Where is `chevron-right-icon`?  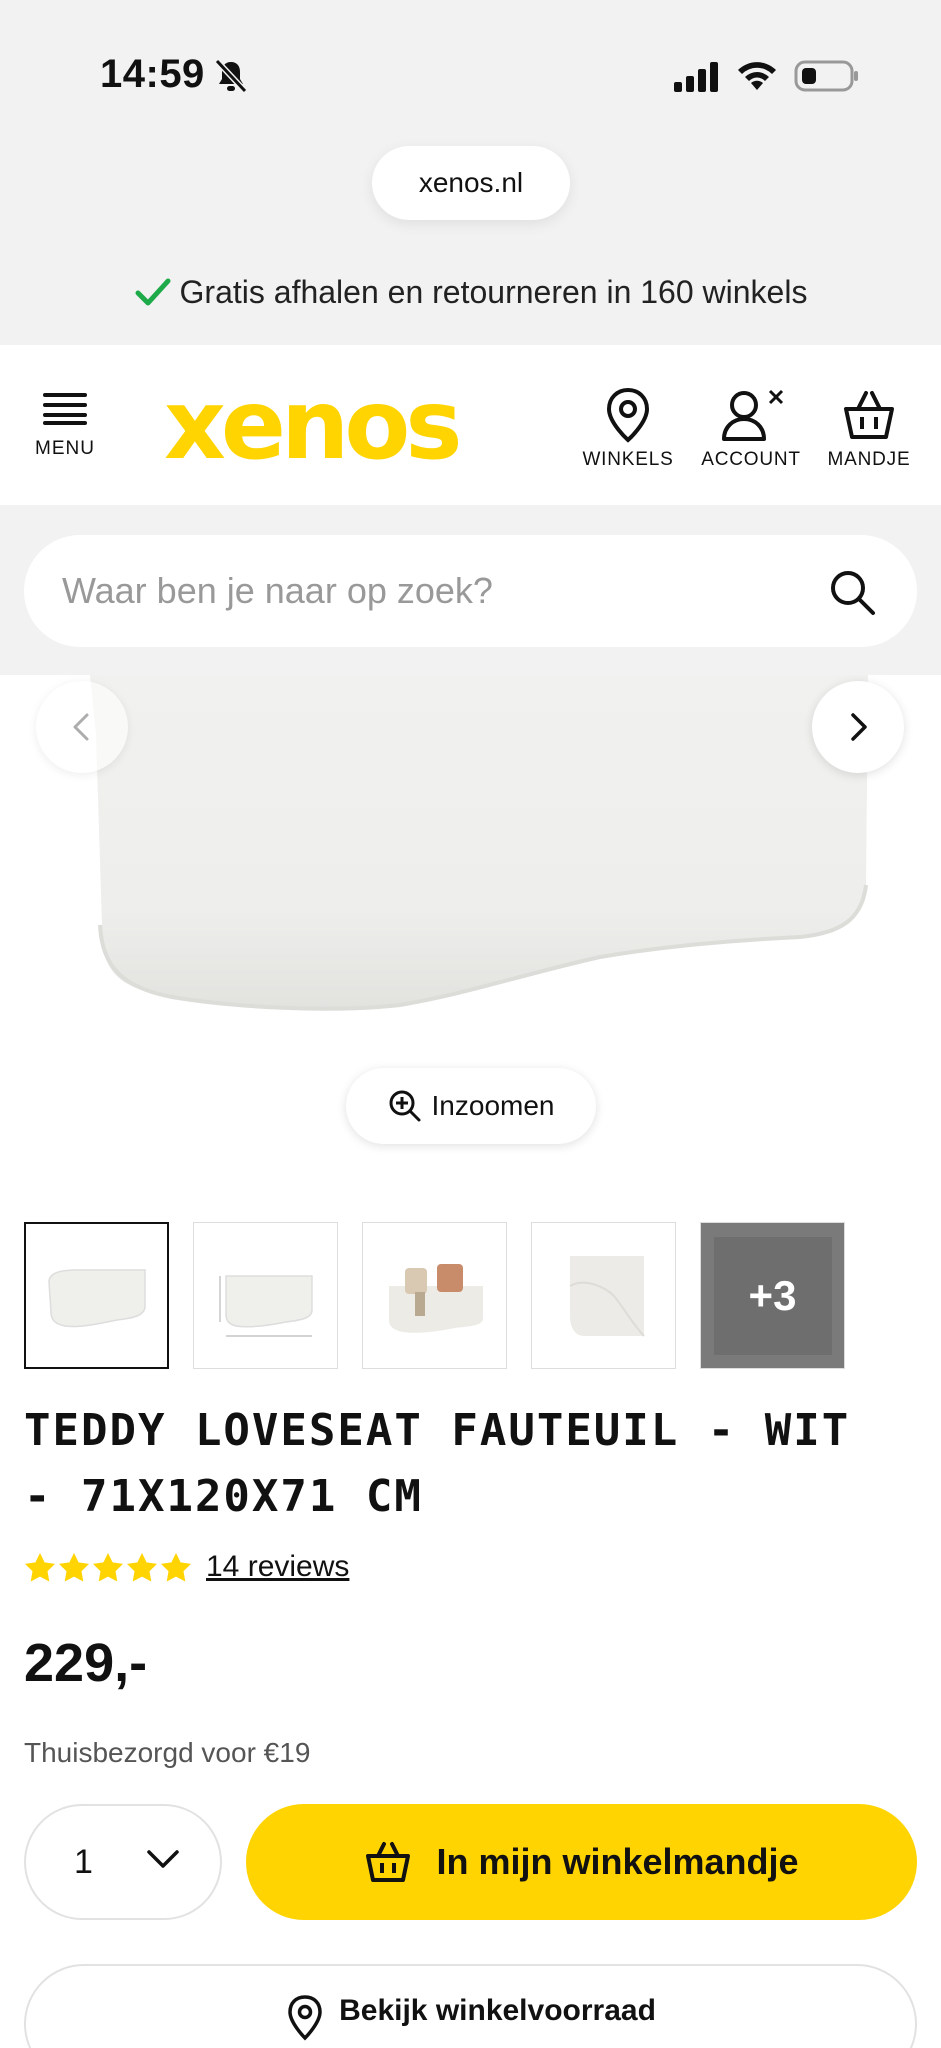
chevron-right-icon is located at coordinates (859, 727).